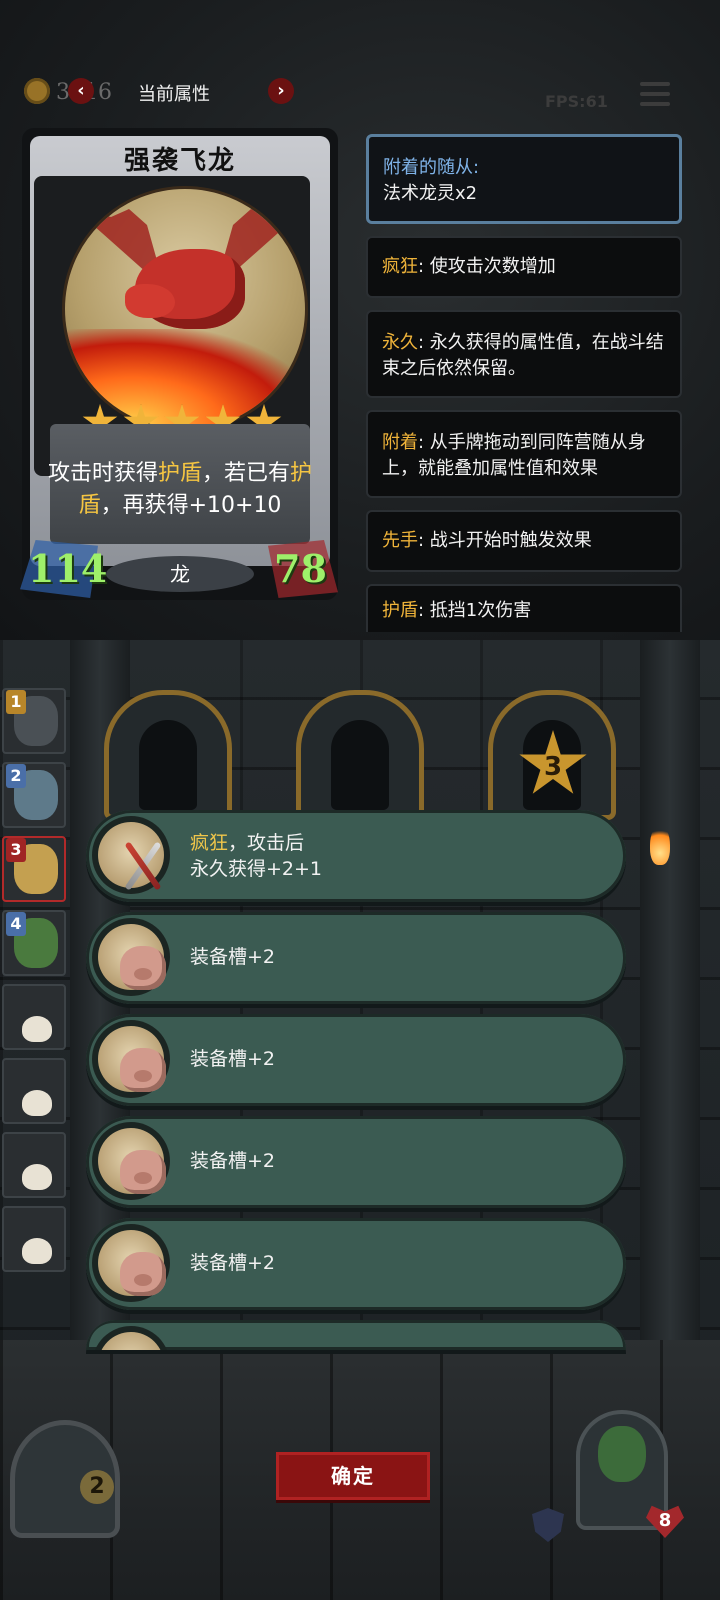 The width and height of the screenshot is (720, 1600). I want to click on page-title: 当前属性, so click(174, 94).